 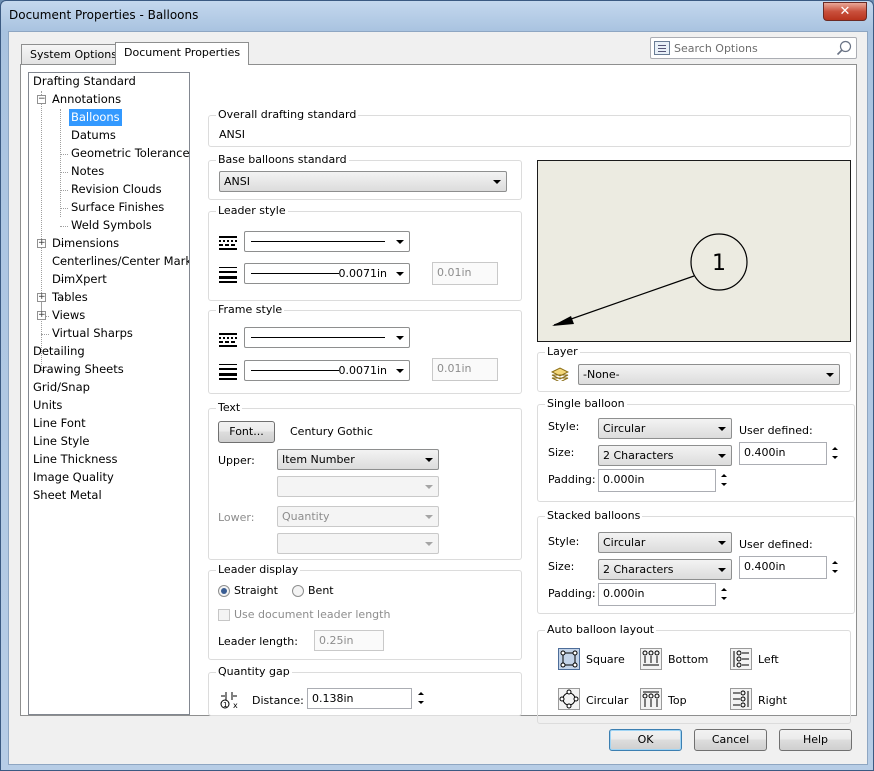 What do you see at coordinates (67, 495) in the screenshot?
I see `tree-item-sheet-metal: Sheet Metal` at bounding box center [67, 495].